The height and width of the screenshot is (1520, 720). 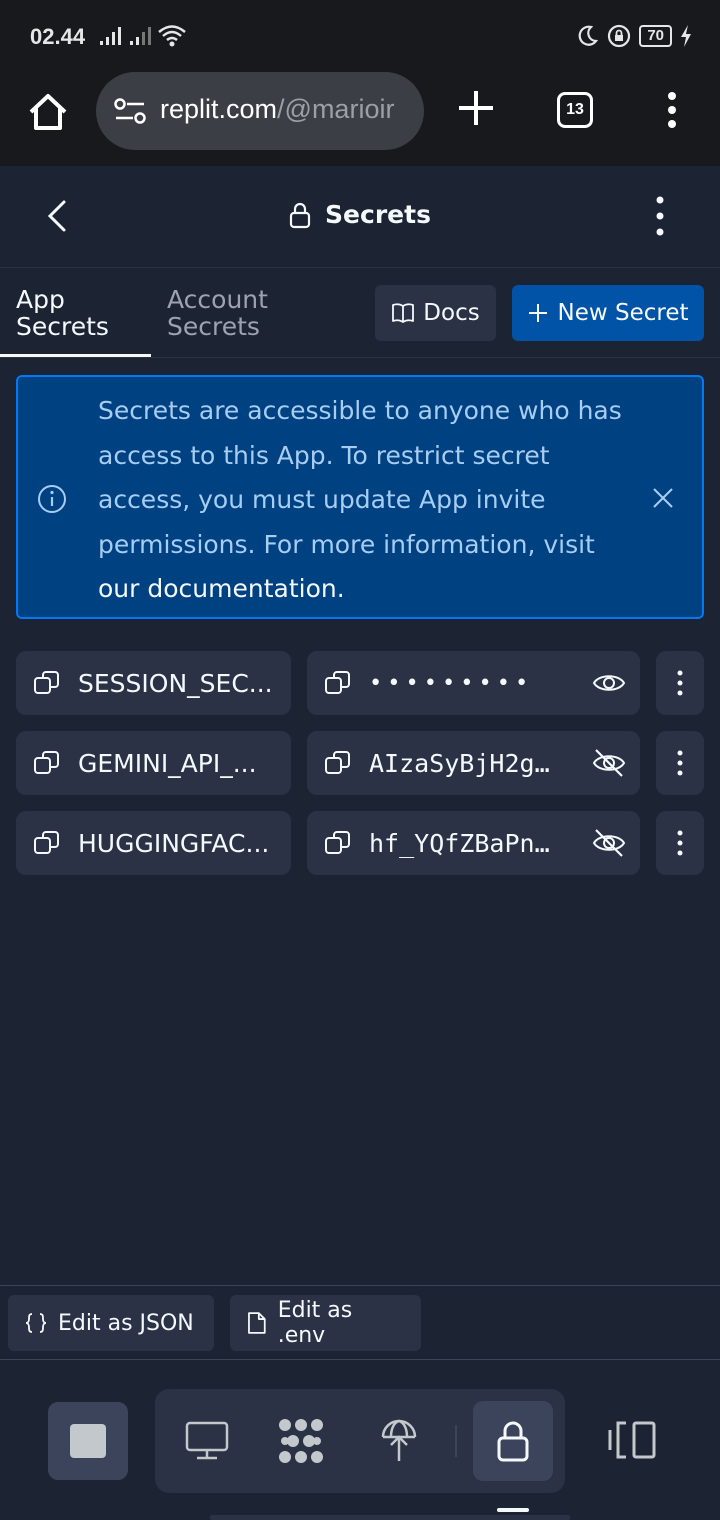 What do you see at coordinates (126, 1323) in the screenshot?
I see `edit-json-label: Edit as JSON` at bounding box center [126, 1323].